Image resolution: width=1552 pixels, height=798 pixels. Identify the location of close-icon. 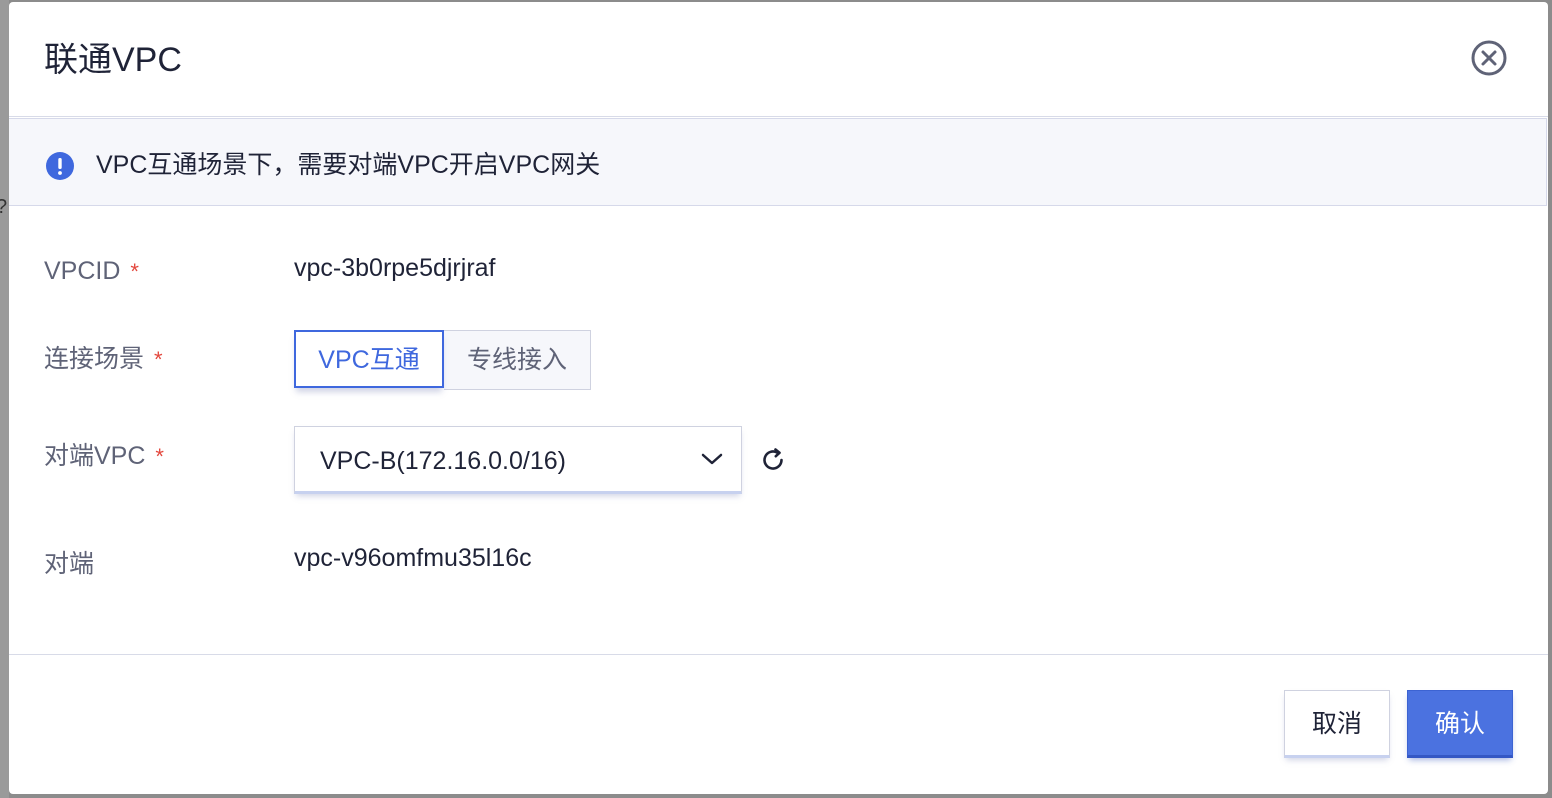
(1489, 58).